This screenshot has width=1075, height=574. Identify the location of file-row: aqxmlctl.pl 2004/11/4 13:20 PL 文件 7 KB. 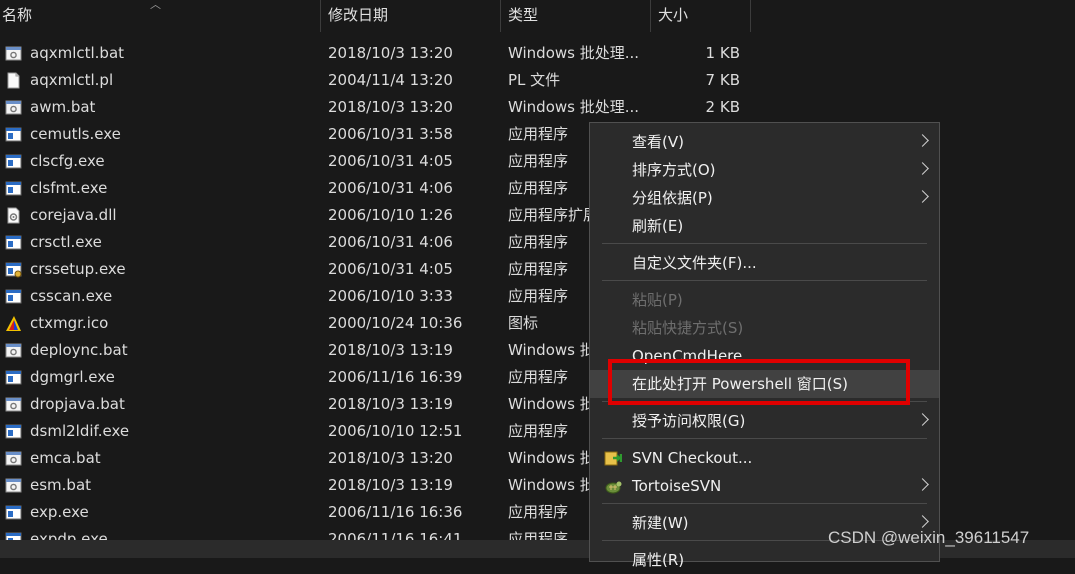
(380, 80).